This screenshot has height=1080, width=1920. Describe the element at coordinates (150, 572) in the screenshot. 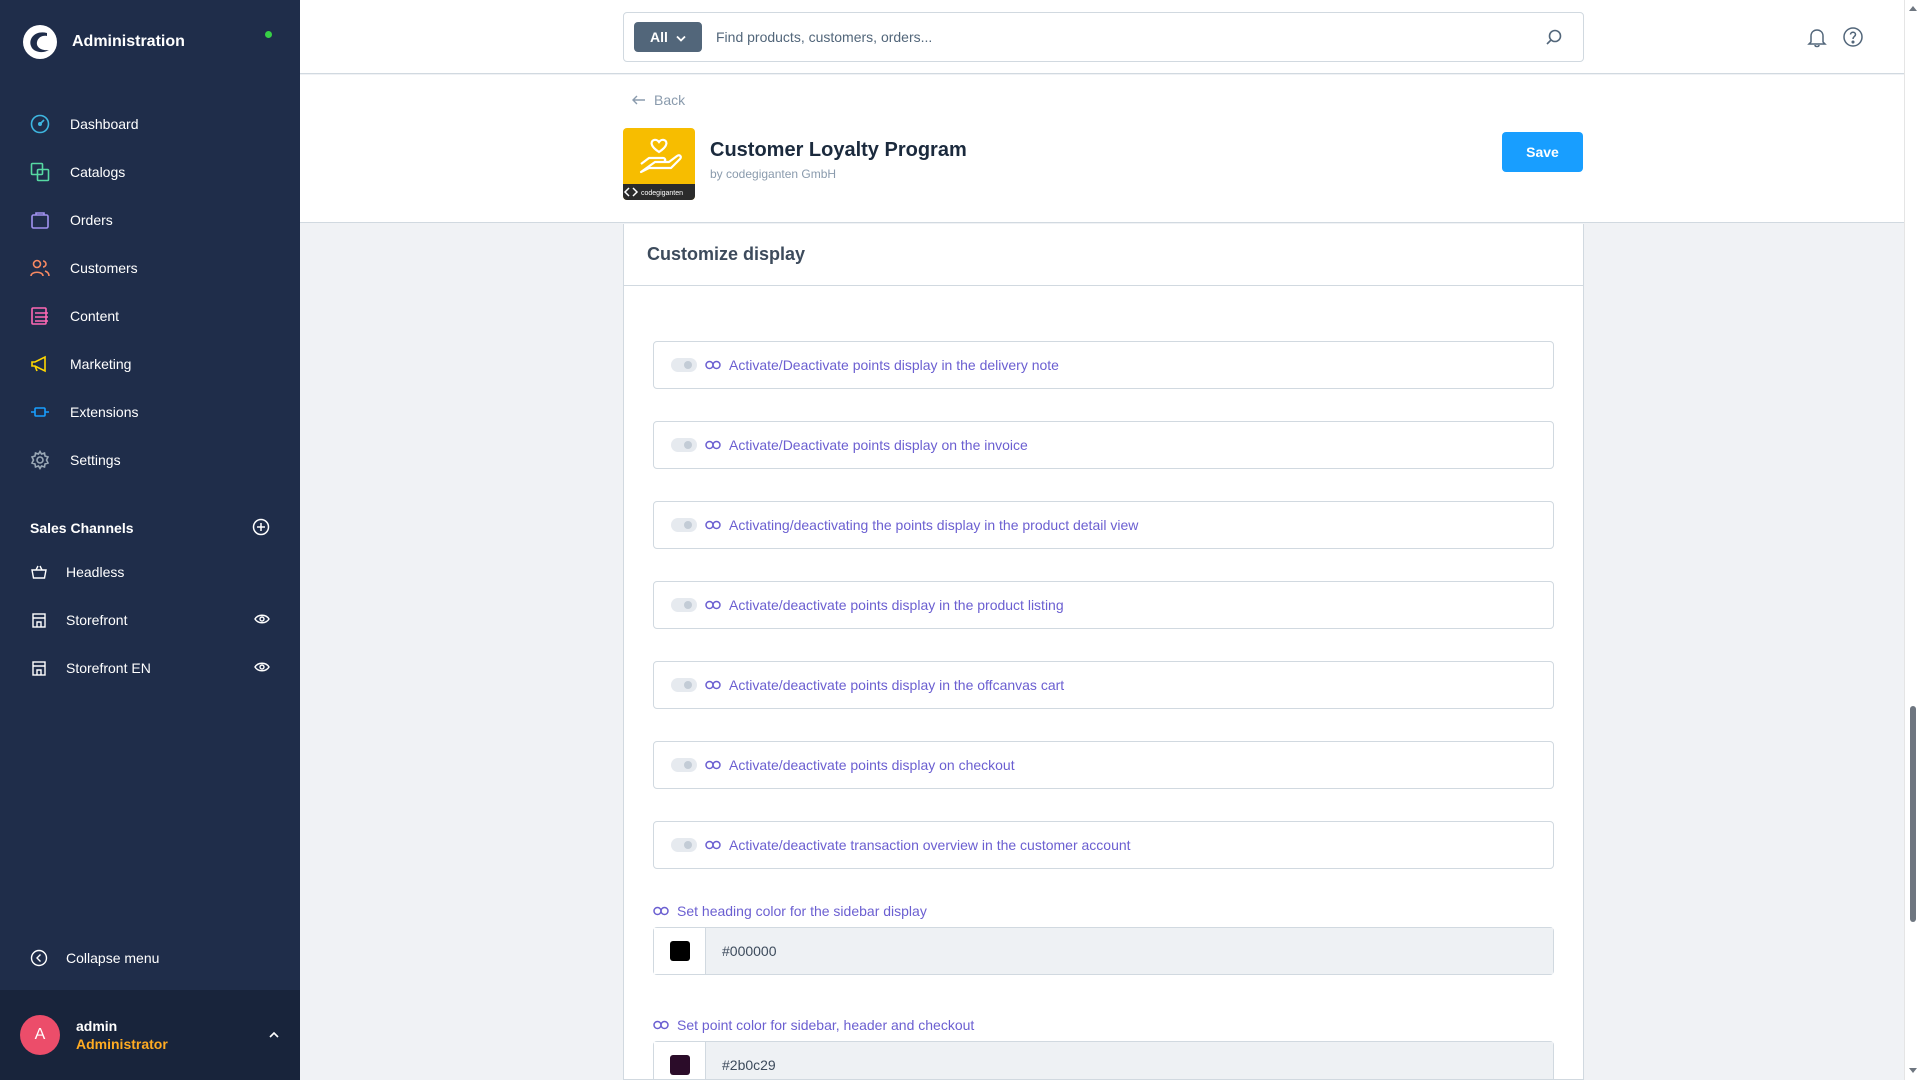

I see `sales-channel-headless: Headless` at that location.